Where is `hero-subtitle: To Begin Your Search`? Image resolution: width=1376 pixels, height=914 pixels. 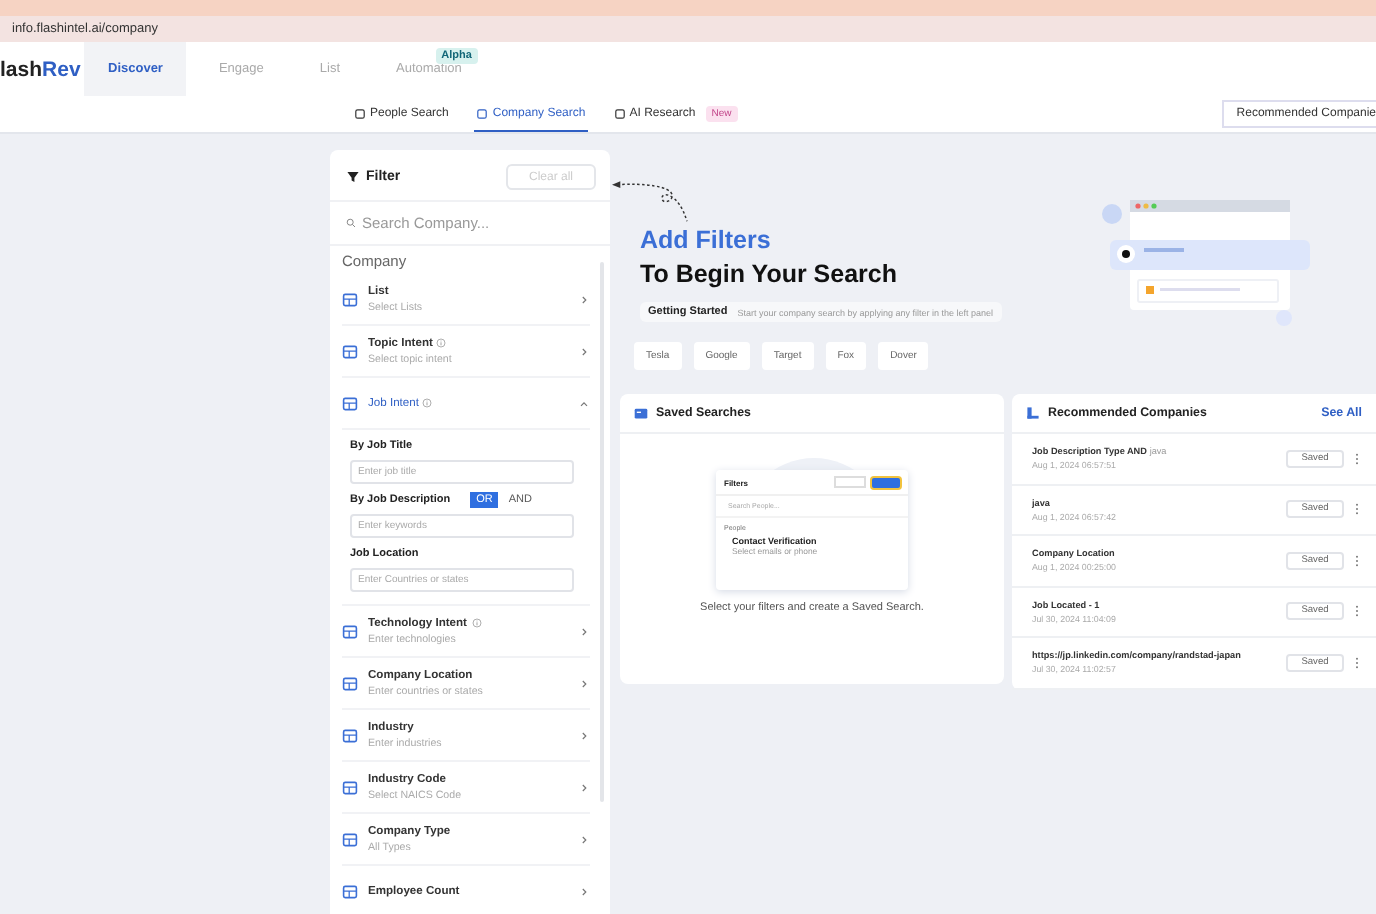
hero-subtitle: To Begin Your Search is located at coordinates (769, 274).